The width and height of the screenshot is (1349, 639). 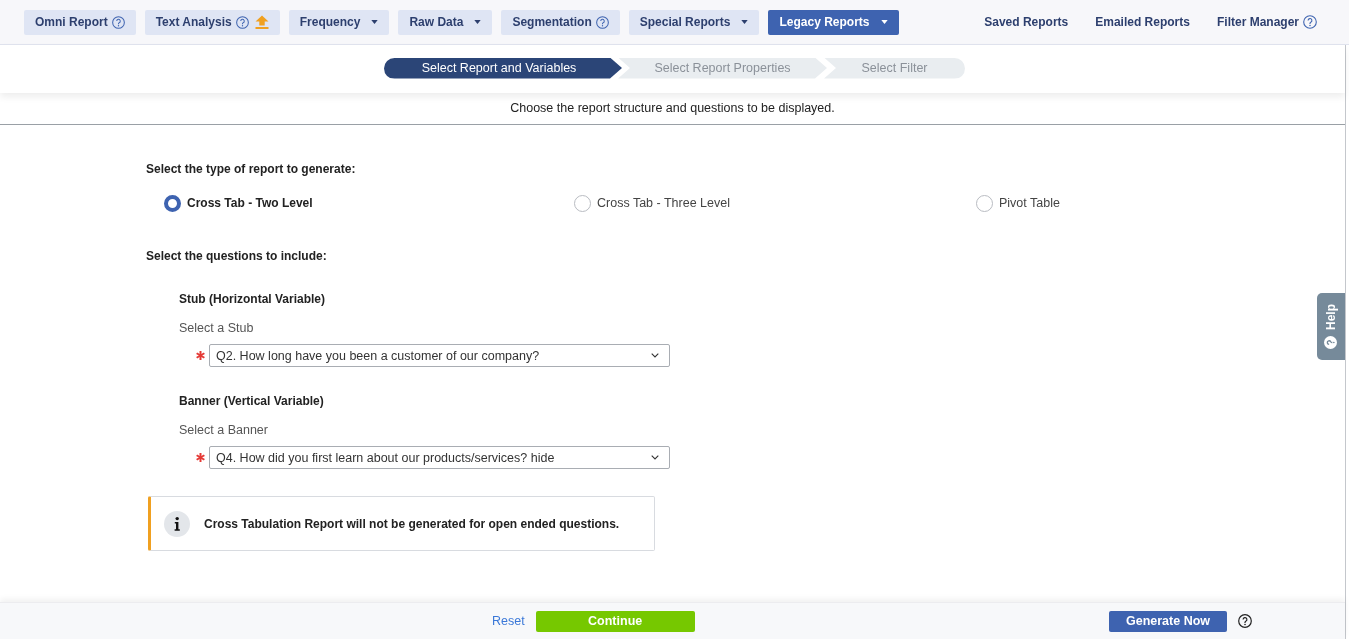 I want to click on radio-label: Pivot Table, so click(x=1029, y=203).